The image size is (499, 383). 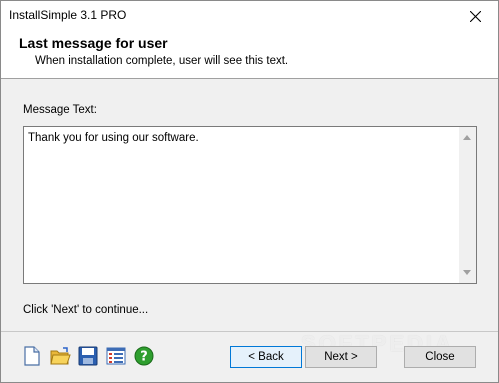 What do you see at coordinates (341, 357) in the screenshot?
I see `next-button: Next >` at bounding box center [341, 357].